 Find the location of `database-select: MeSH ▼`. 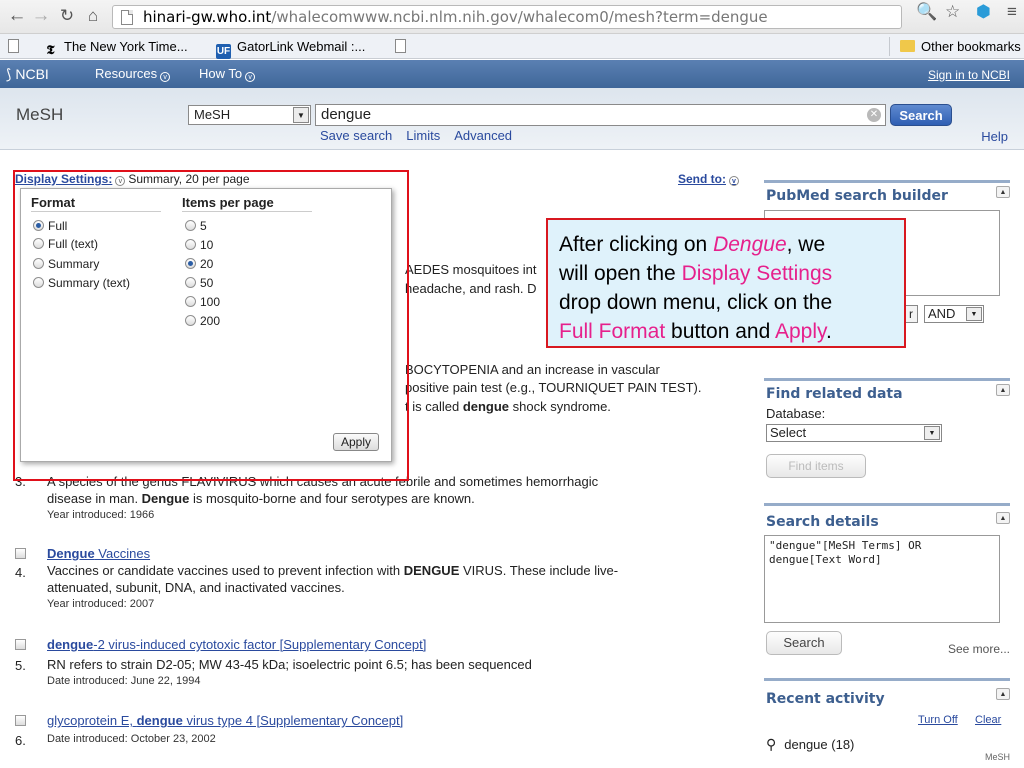

database-select: MeSH ▼ is located at coordinates (249, 115).